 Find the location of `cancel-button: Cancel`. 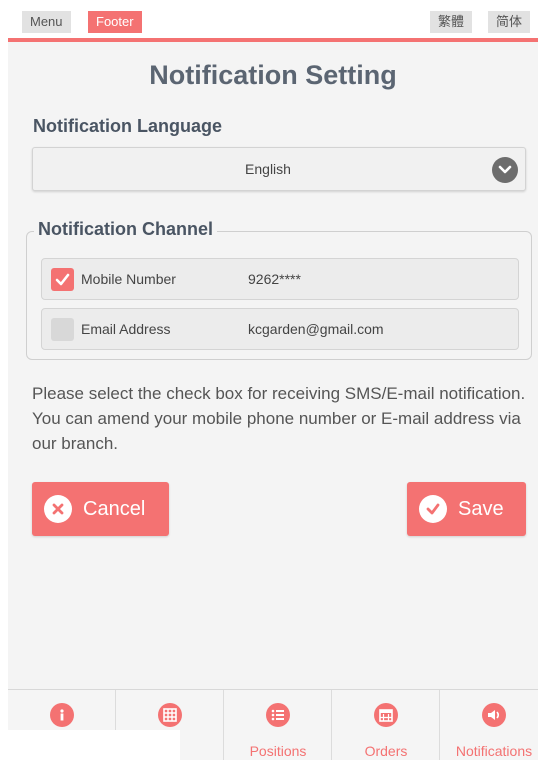

cancel-button: Cancel is located at coordinates (100, 509).